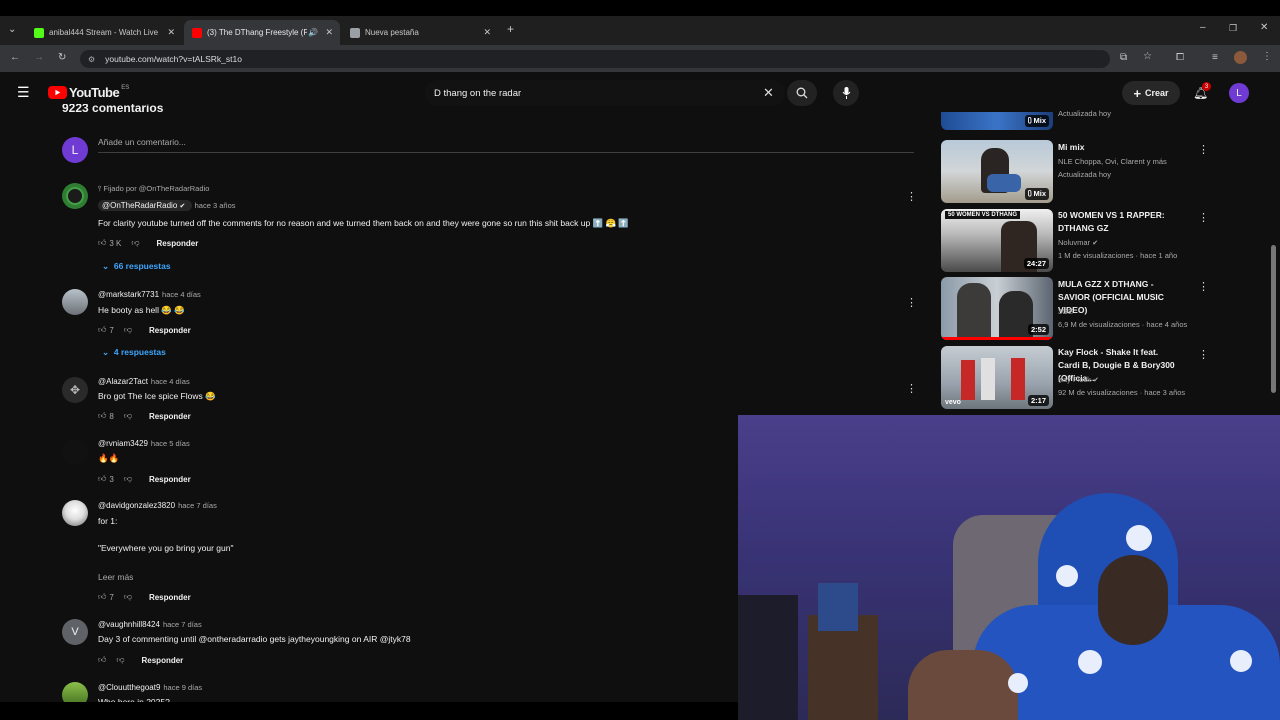 The image size is (1280, 720). What do you see at coordinates (1264, 27) in the screenshot?
I see `close-window-icon: ✕` at bounding box center [1264, 27].